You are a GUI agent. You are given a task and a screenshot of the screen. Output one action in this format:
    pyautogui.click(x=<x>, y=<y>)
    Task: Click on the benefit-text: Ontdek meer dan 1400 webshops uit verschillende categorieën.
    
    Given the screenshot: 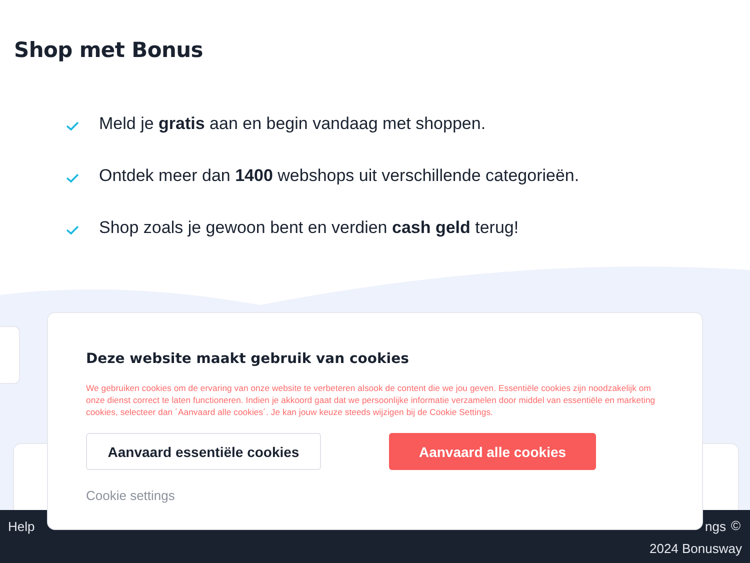 What is the action you would take?
    pyautogui.click(x=339, y=176)
    